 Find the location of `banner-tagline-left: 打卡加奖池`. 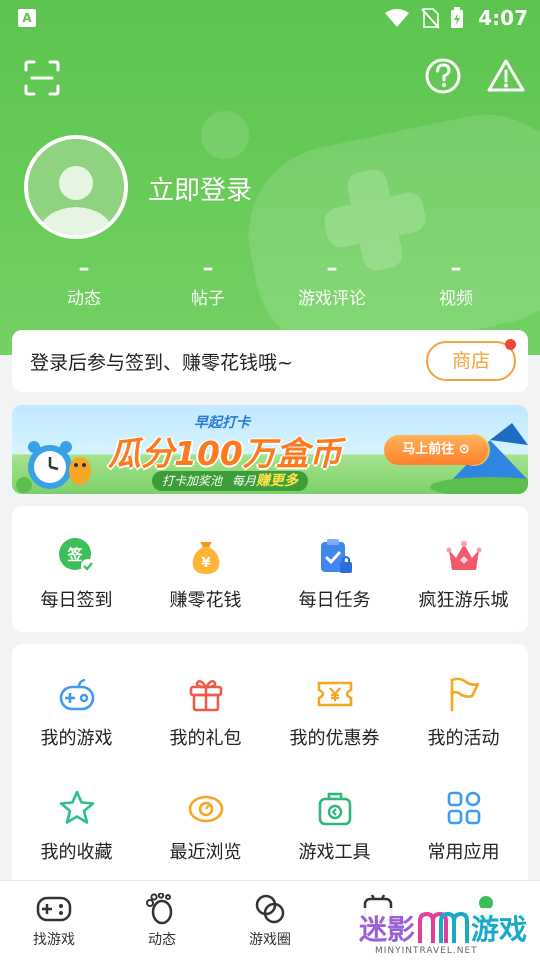

banner-tagline-left: 打卡加奖池 is located at coordinates (192, 481).